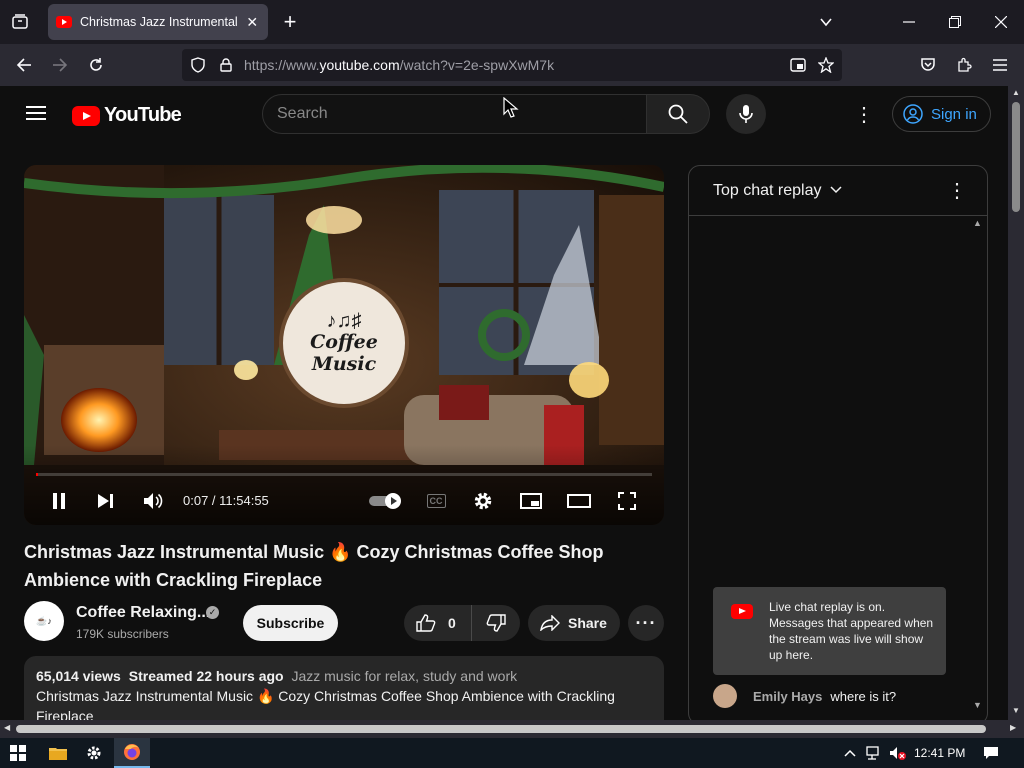  Describe the element at coordinates (742, 611) in the screenshot. I see `youtube-logo-icon` at that location.